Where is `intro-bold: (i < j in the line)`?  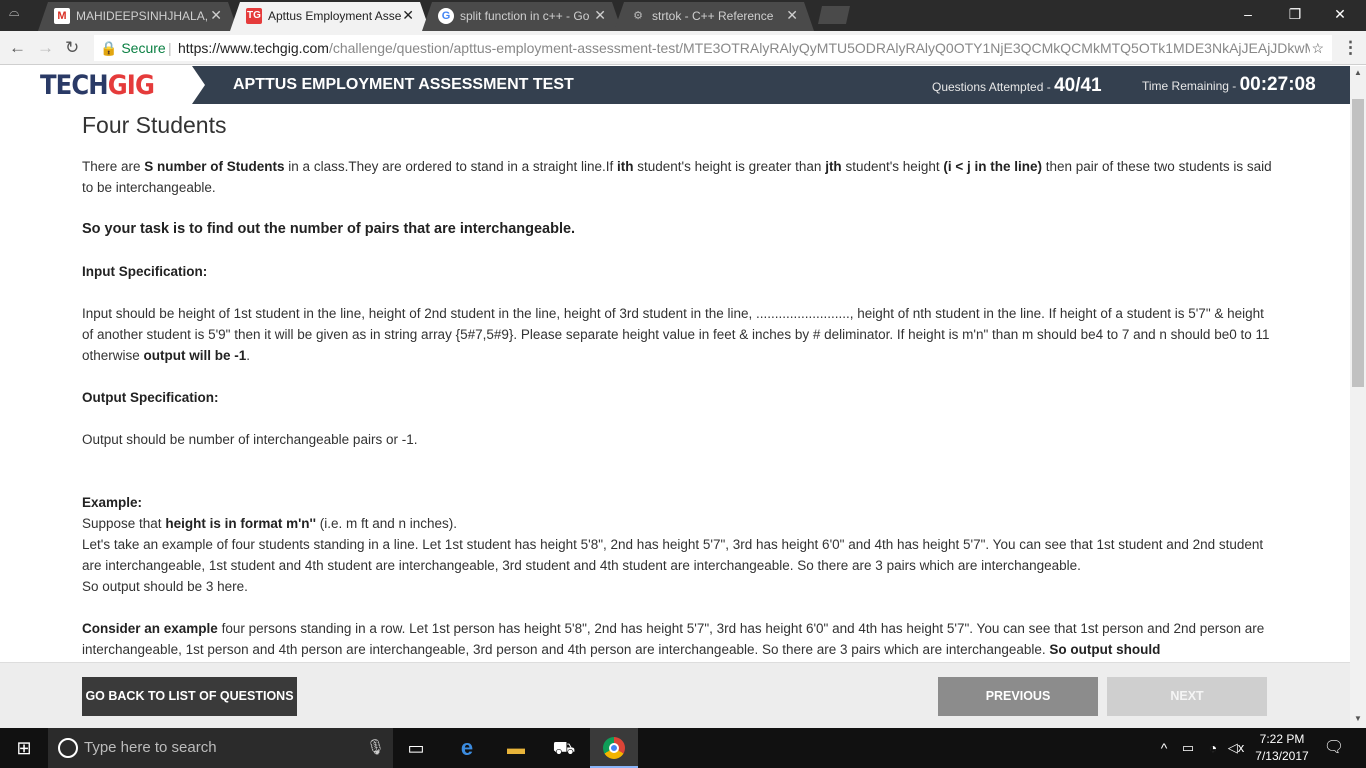 intro-bold: (i < j in the line) is located at coordinates (992, 166).